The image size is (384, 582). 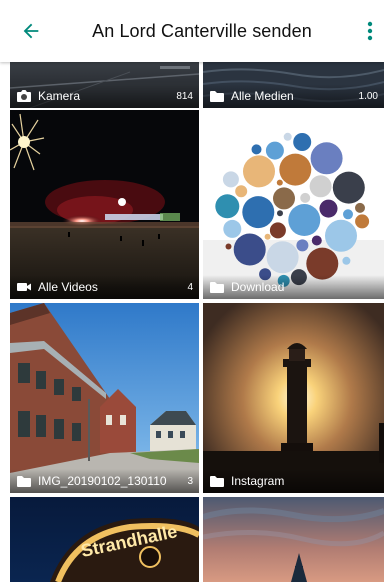 I want to click on album-name: Kamera, so click(x=59, y=96).